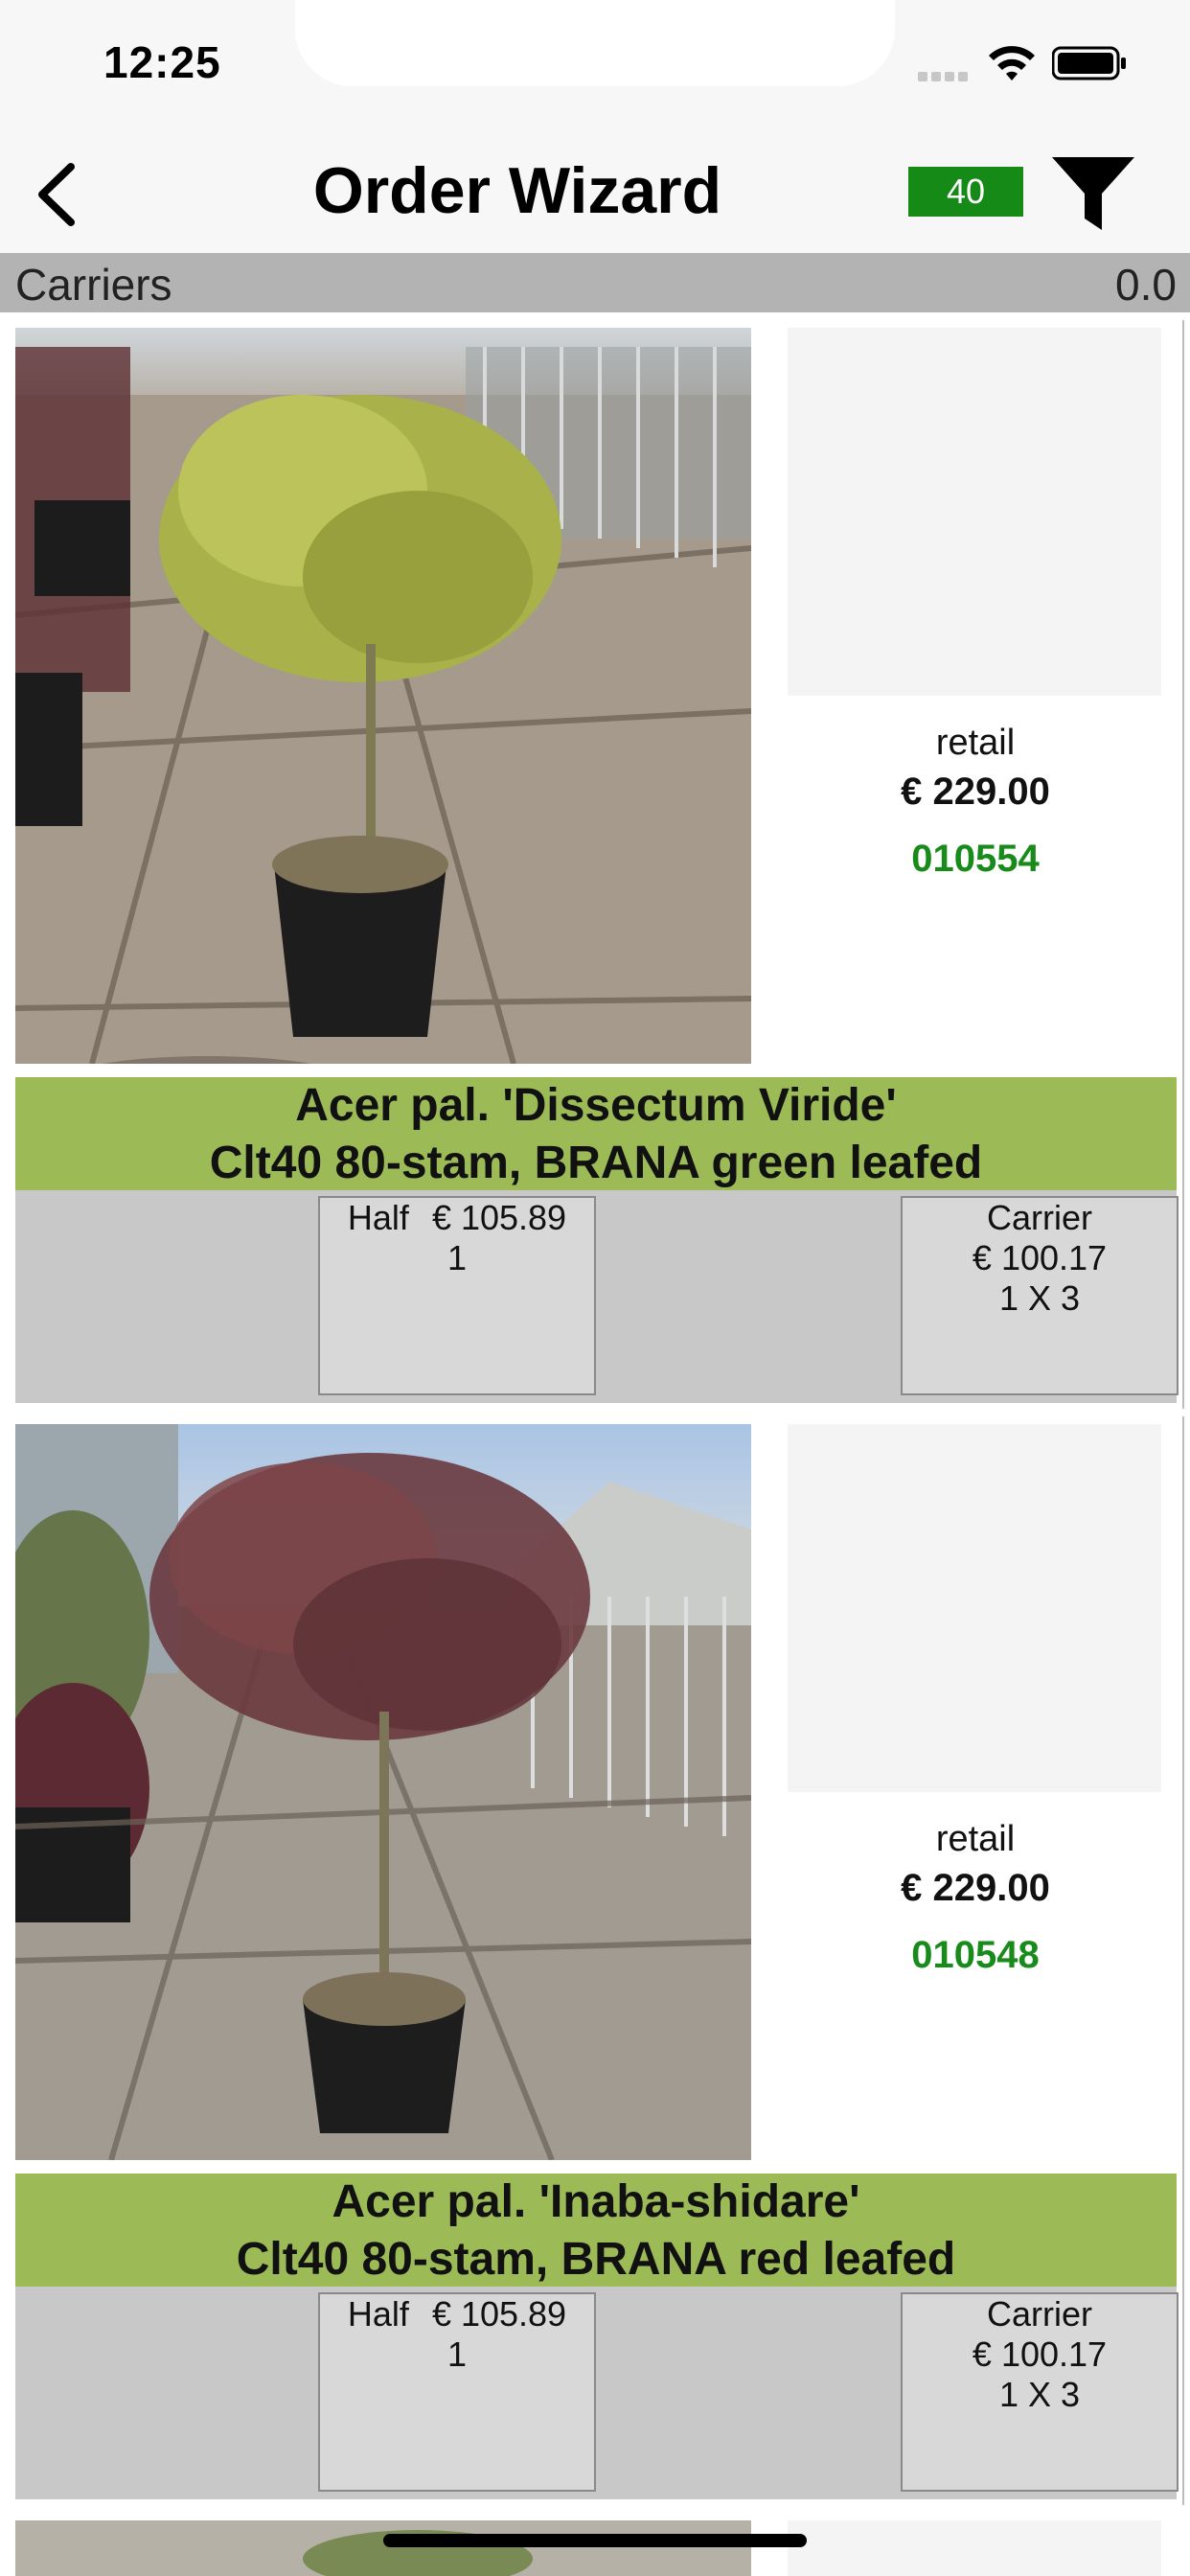  What do you see at coordinates (517, 190) in the screenshot?
I see `page-title: Order Wizard` at bounding box center [517, 190].